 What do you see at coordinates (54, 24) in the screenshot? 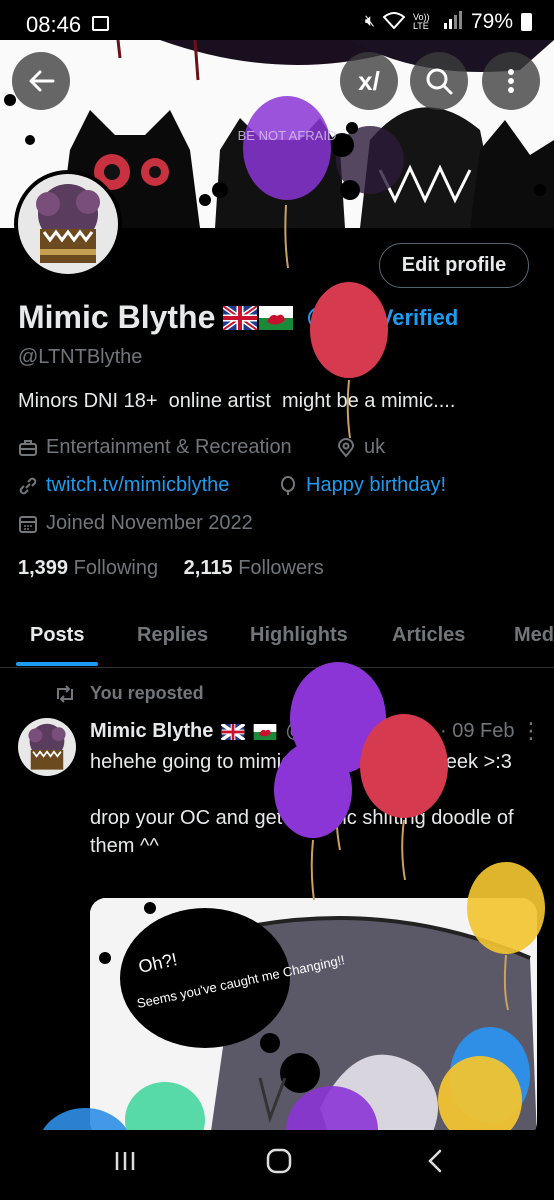
I see `status-time: 08:46` at bounding box center [54, 24].